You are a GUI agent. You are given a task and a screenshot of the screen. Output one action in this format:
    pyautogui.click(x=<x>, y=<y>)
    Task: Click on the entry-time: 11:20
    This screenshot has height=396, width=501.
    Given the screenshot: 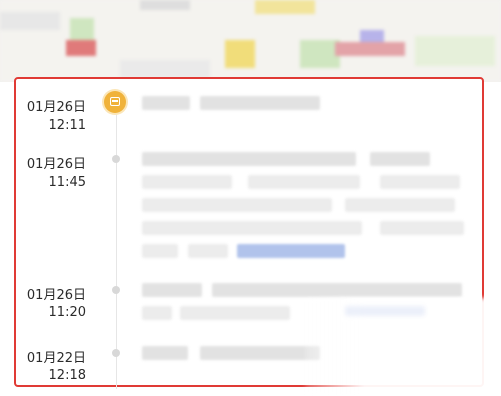 What is the action you would take?
    pyautogui.click(x=67, y=312)
    